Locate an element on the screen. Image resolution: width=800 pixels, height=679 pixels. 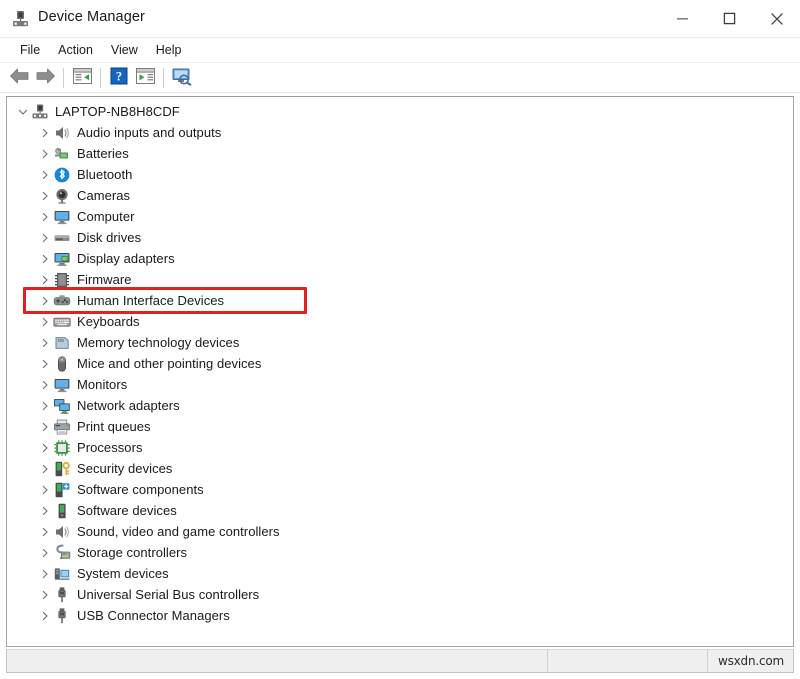
play-window-icon is located at coordinates (145, 77).